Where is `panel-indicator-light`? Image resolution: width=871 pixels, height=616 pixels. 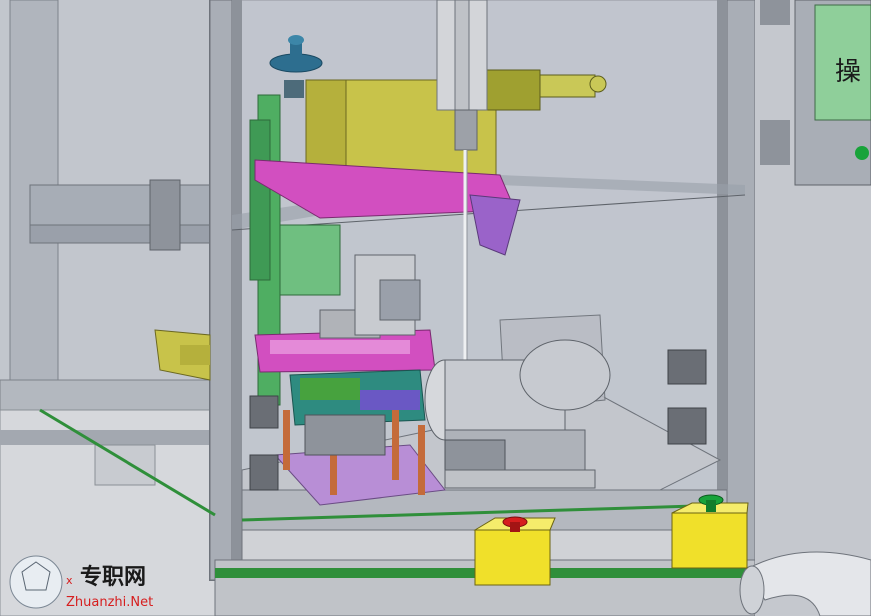 panel-indicator-light is located at coordinates (862, 153).